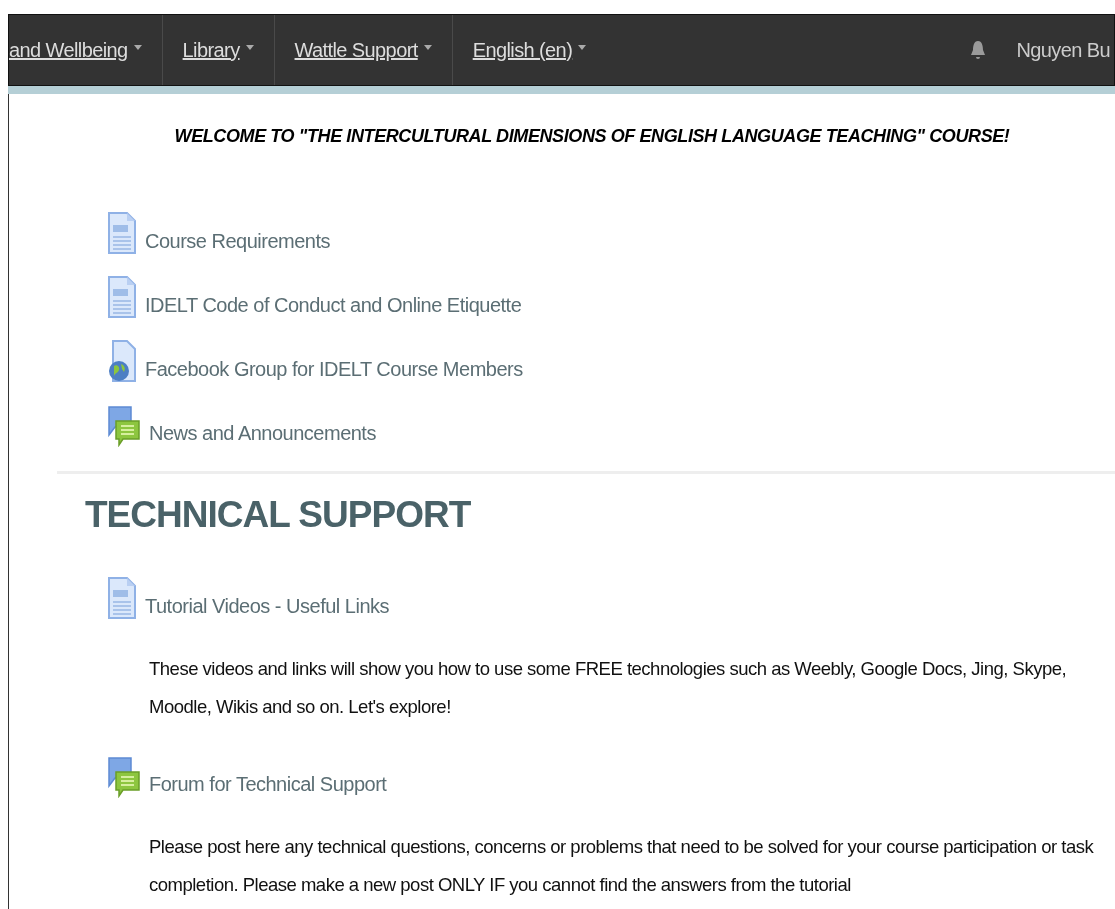  I want to click on menu-link: Wattle Support, so click(356, 50).